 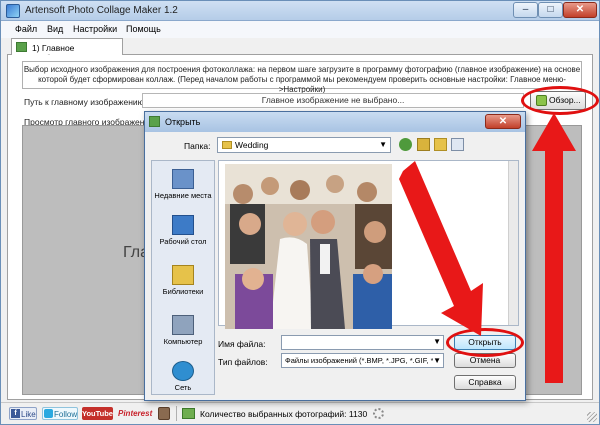 I want to click on recent-places-icon, so click(x=183, y=179).